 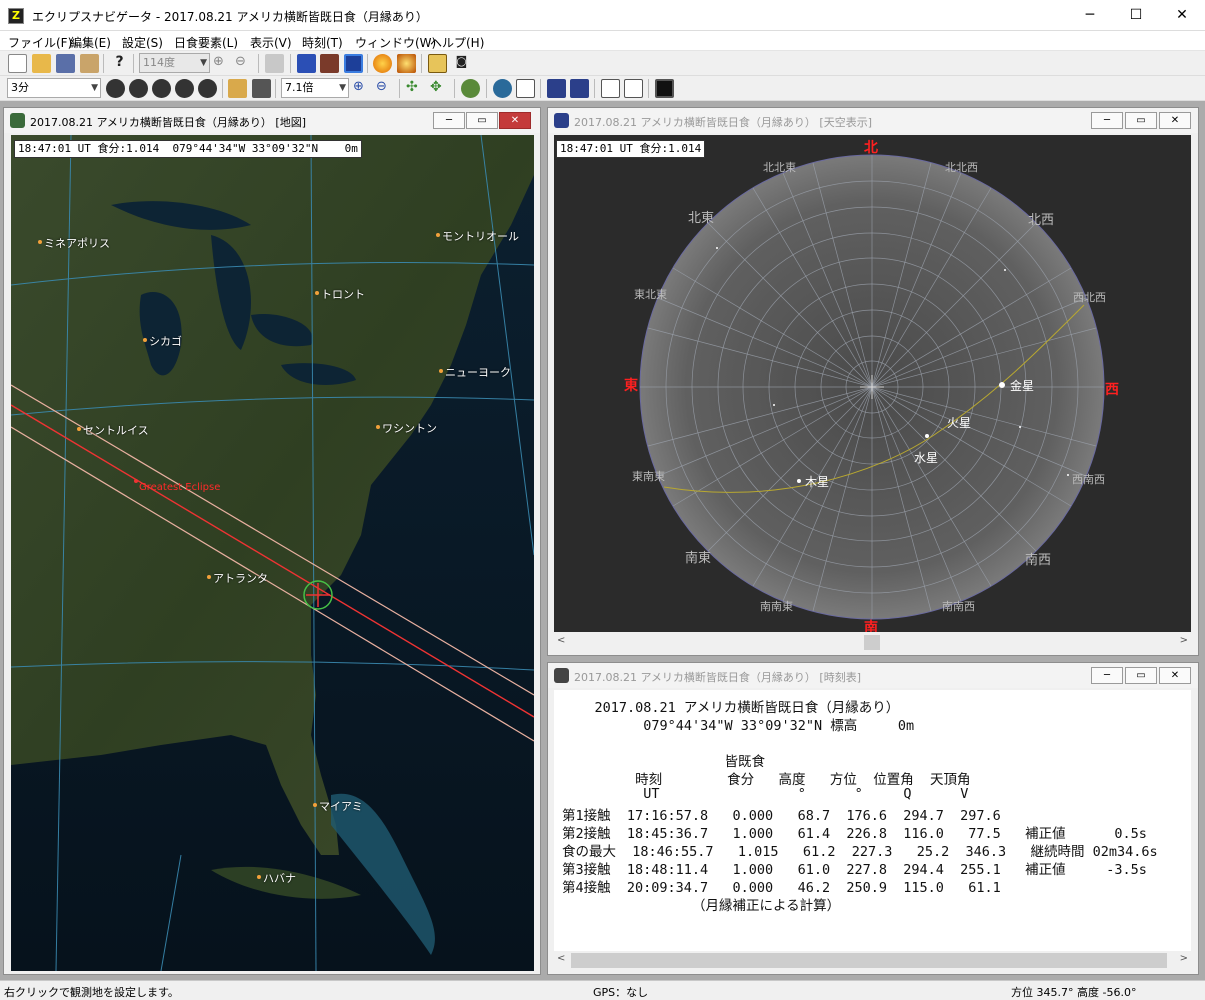 What do you see at coordinates (184, 88) in the screenshot?
I see `play-icon` at bounding box center [184, 88].